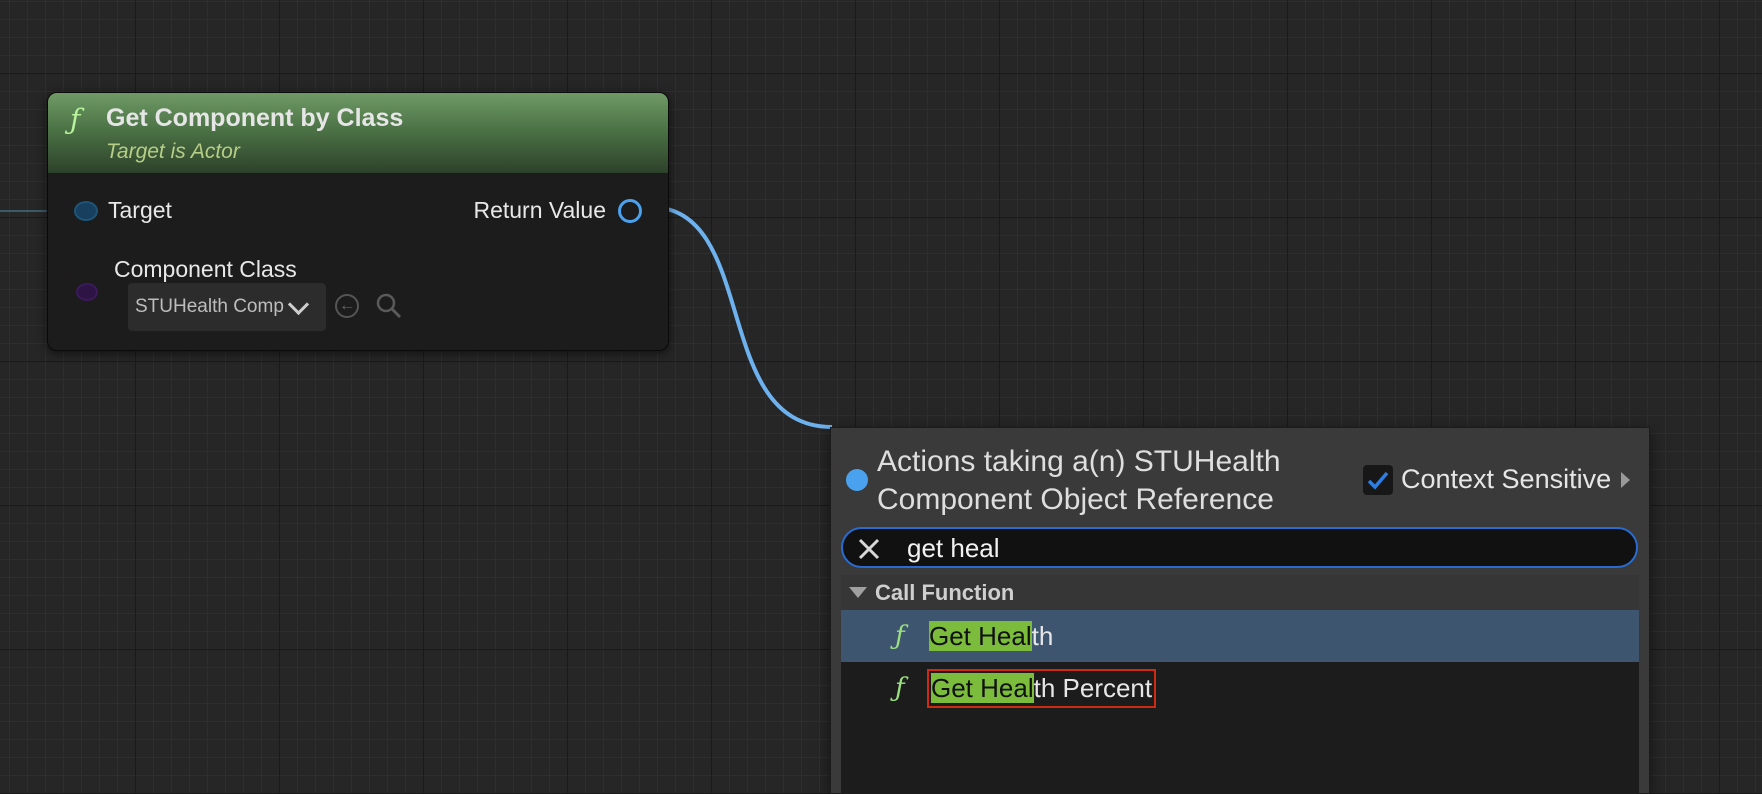  Describe the element at coordinates (630, 210) in the screenshot. I see `return-value-pin-icon` at that location.